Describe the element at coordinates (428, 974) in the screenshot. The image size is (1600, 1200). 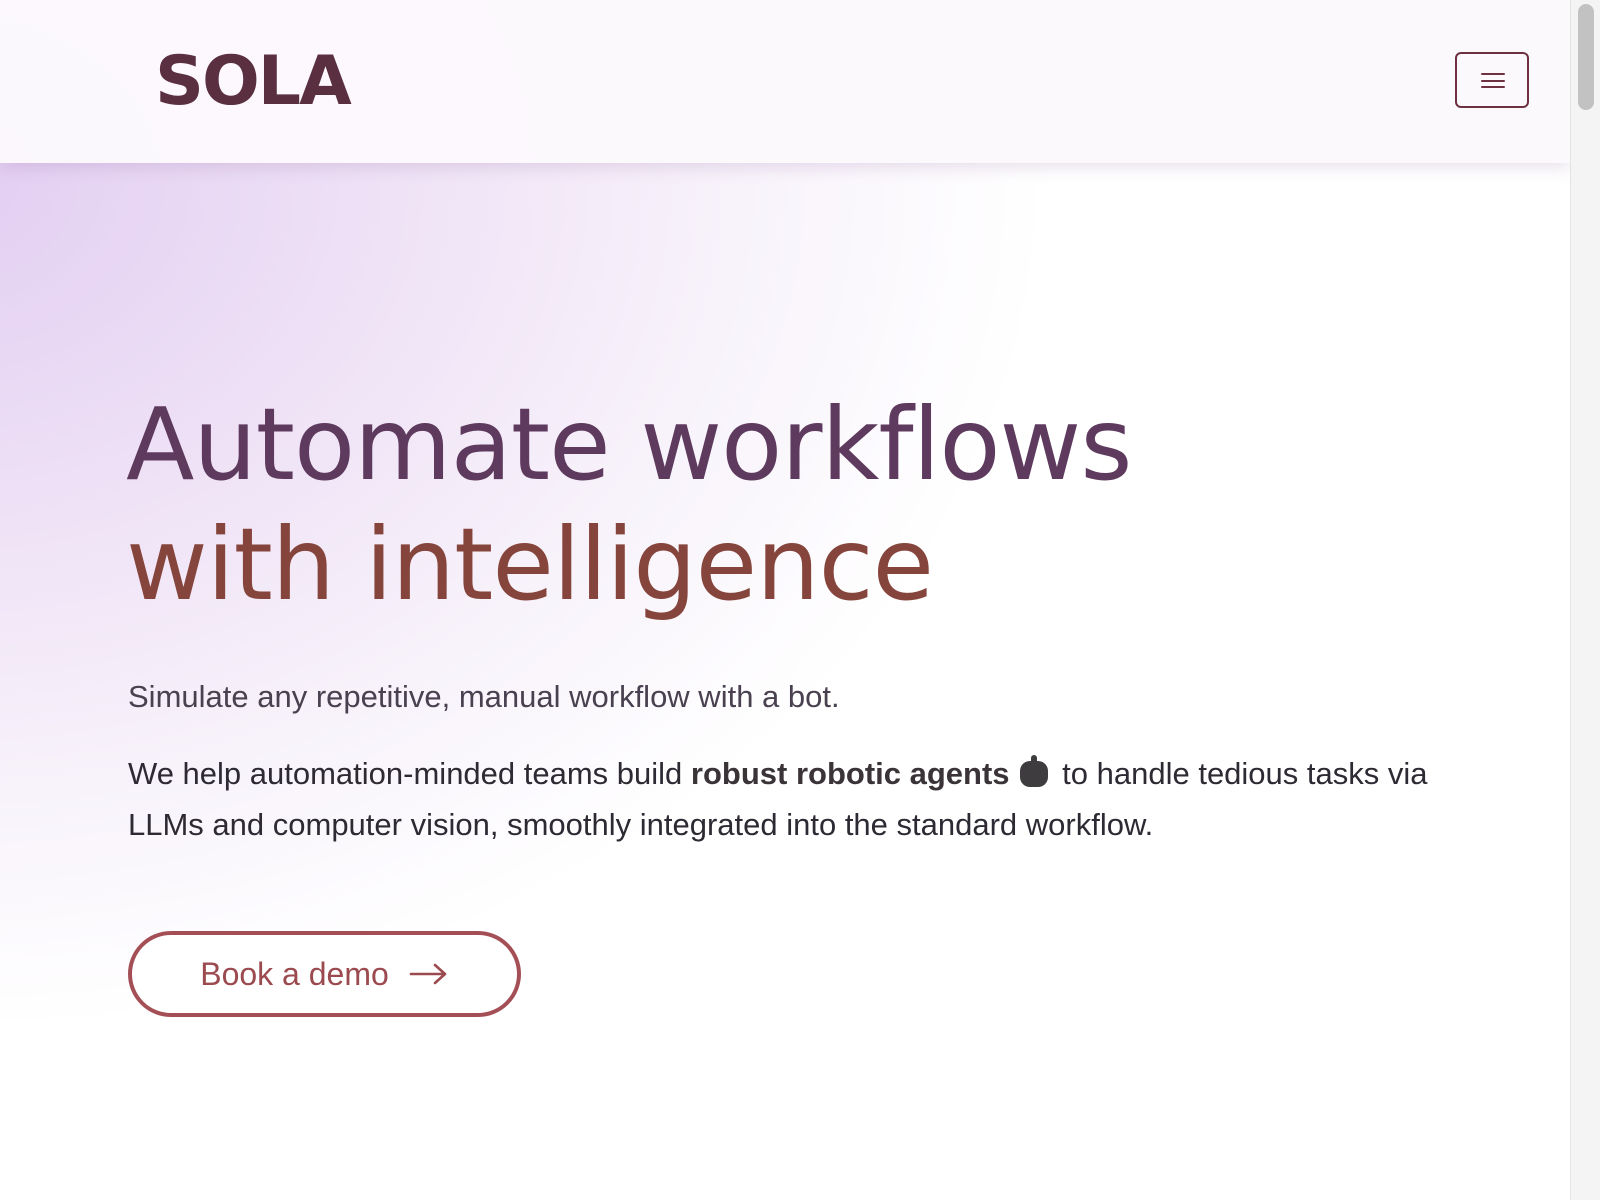
I see `arrow-right-icon` at that location.